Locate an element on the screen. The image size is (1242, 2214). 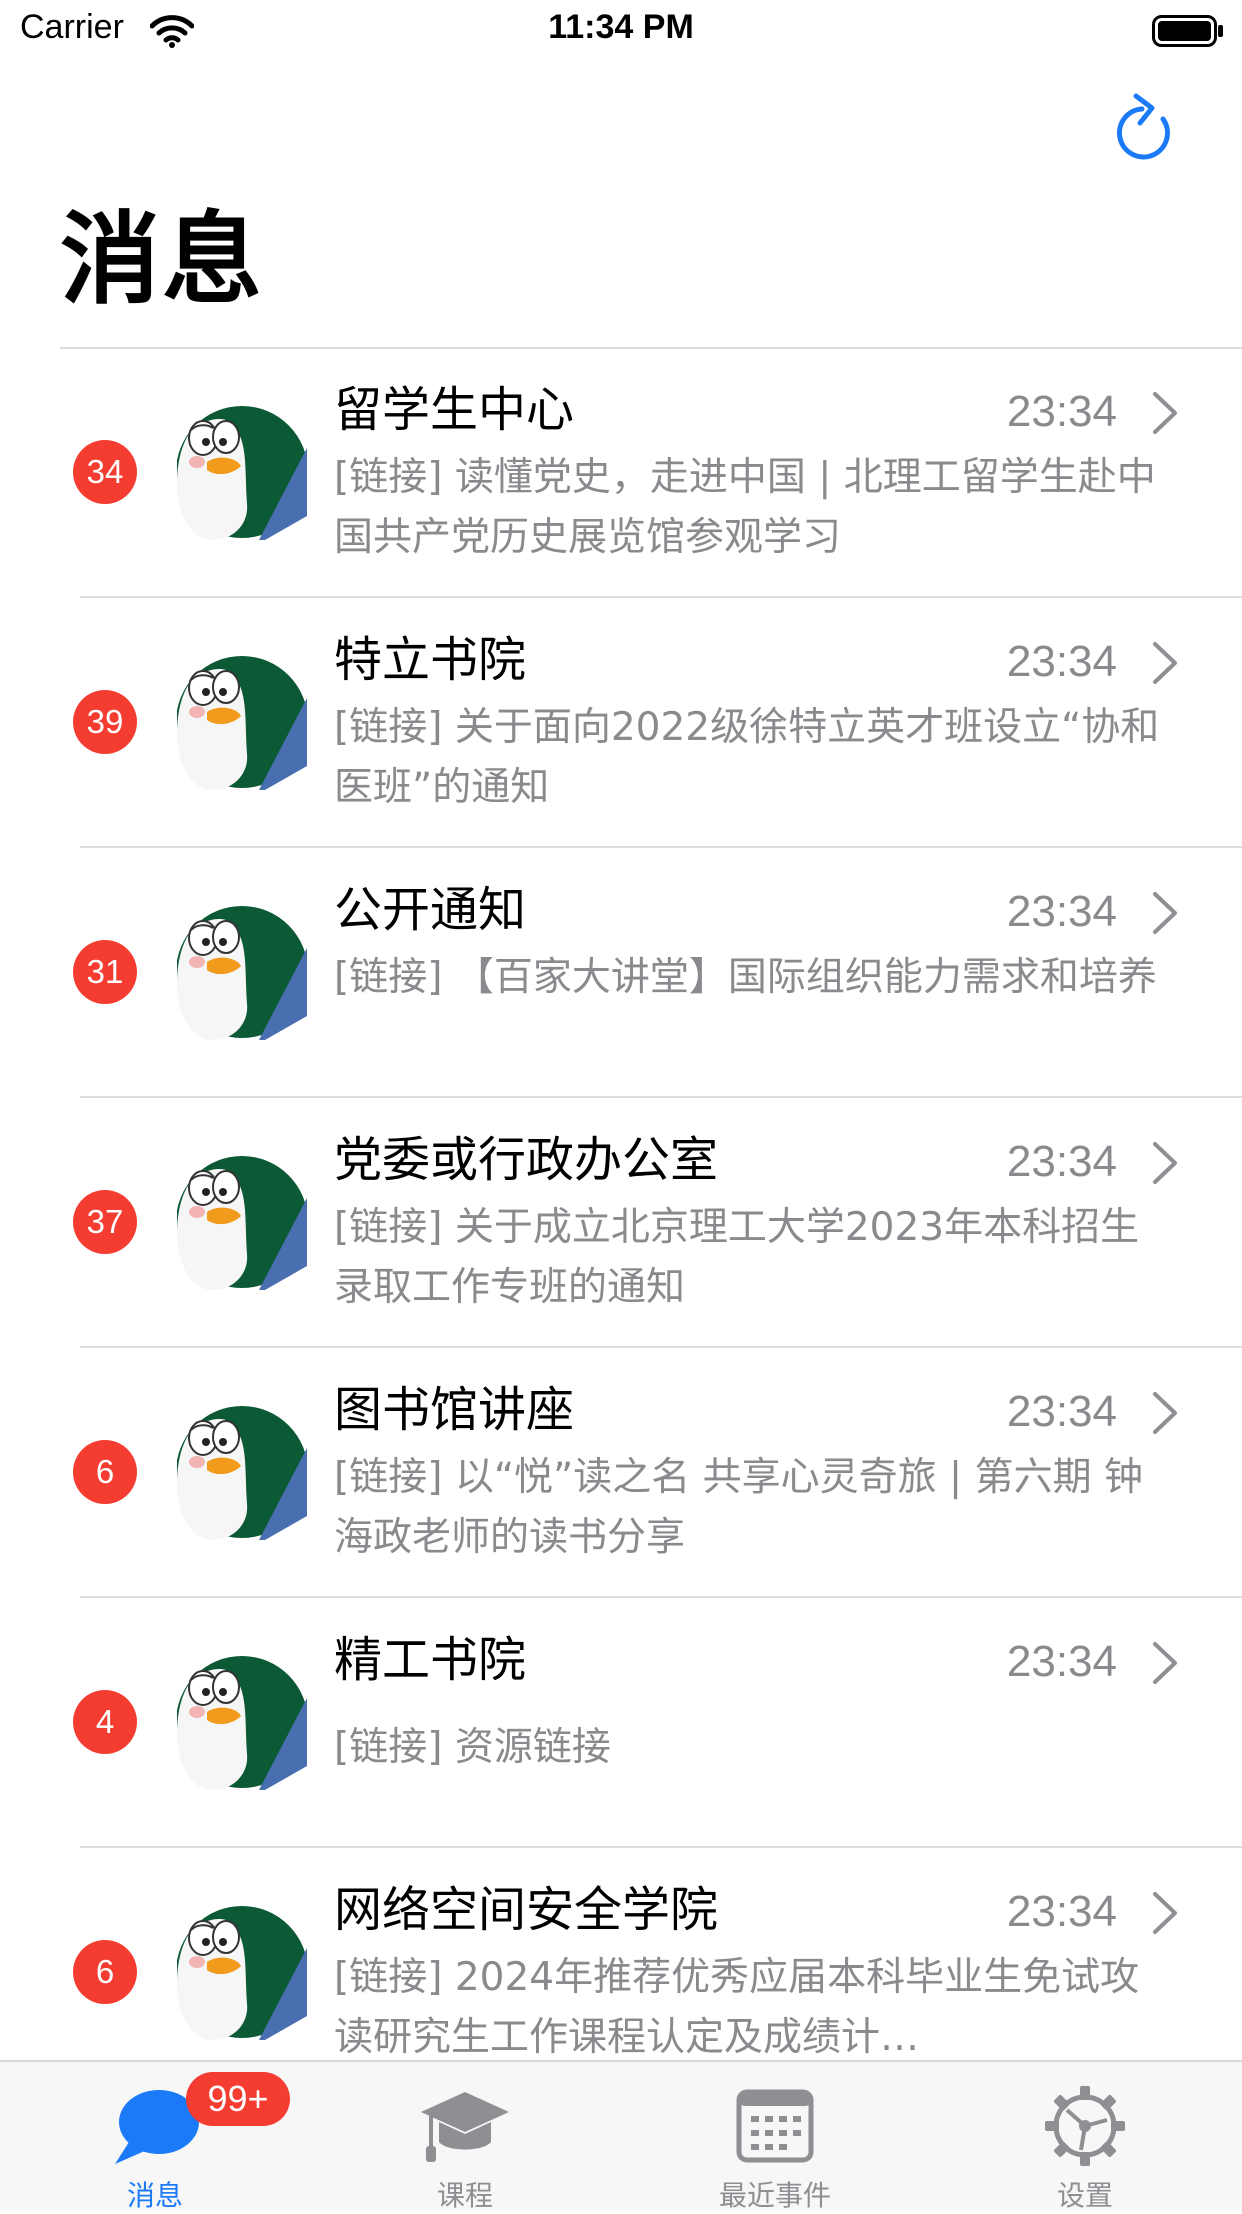
message-preview: [链接] 以“悦”读之名 共享心灵奇旅 | 第六期 钟海政老师的读书分享 is located at coordinates (738, 1507).